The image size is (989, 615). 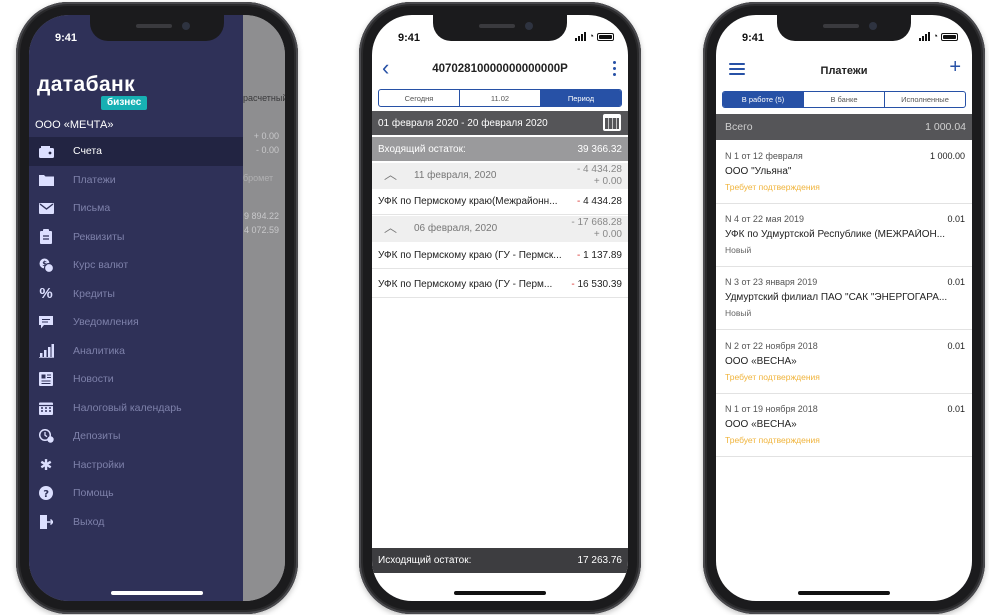 What do you see at coordinates (500, 176) in the screenshot?
I see `date-group-header: ︿ 11 февраля, 2020 - 4 434.28 + 0.00` at bounding box center [500, 176].